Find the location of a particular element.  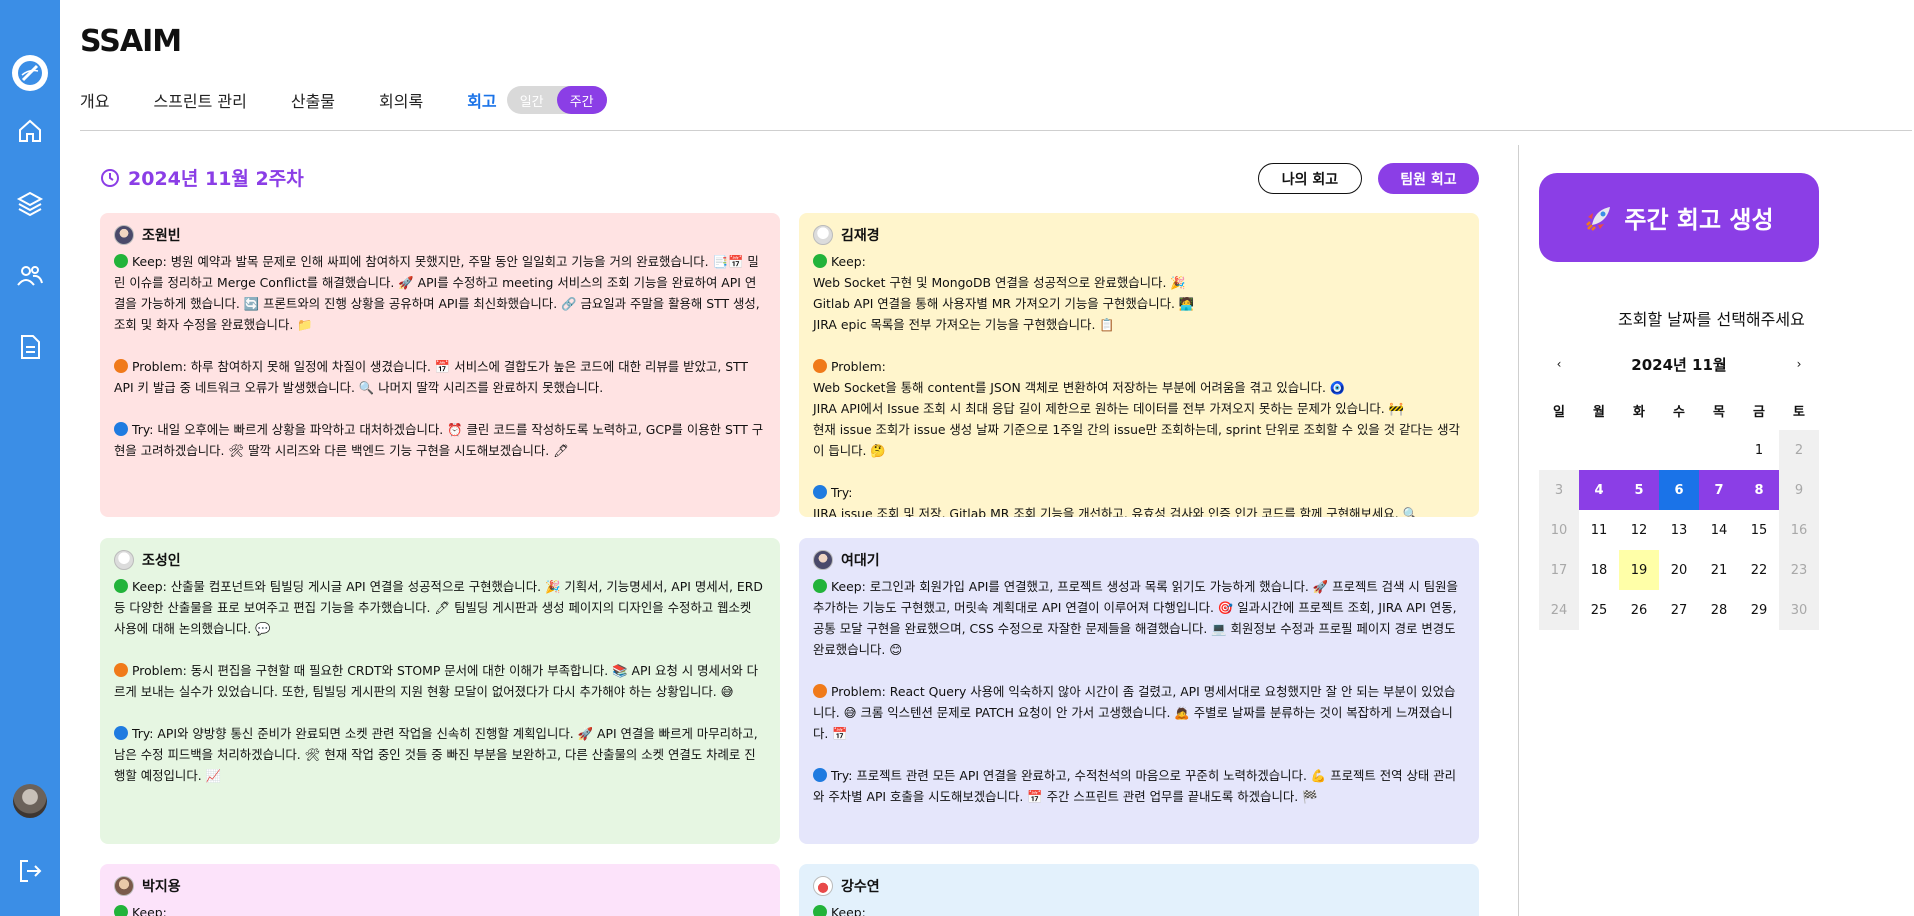

document-icon is located at coordinates (30, 347).